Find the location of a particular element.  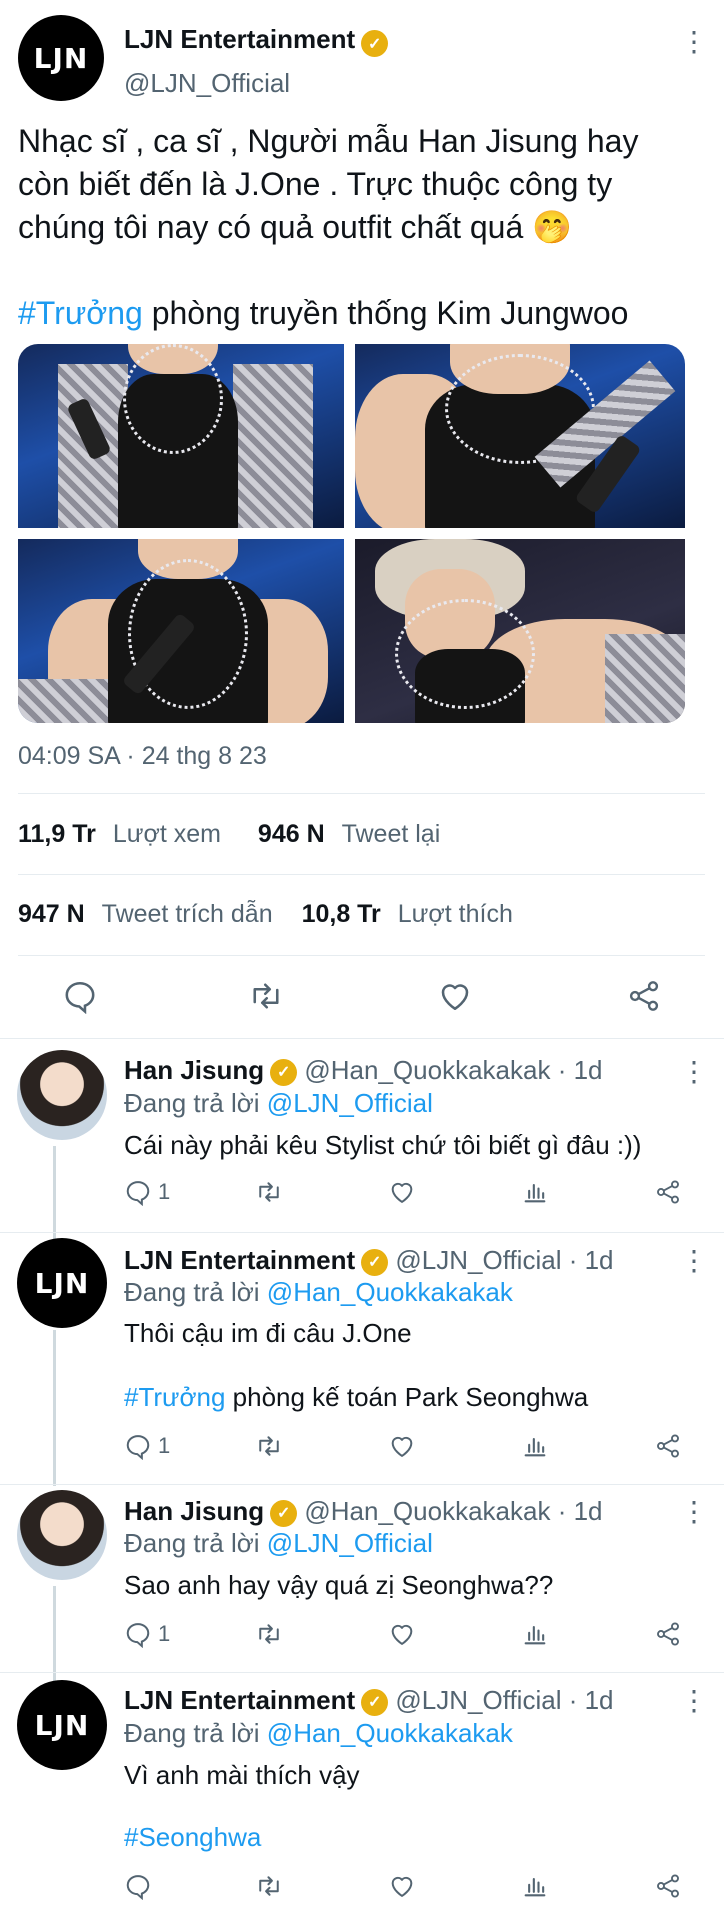

author-handle: @LJN_Official is located at coordinates (207, 83).